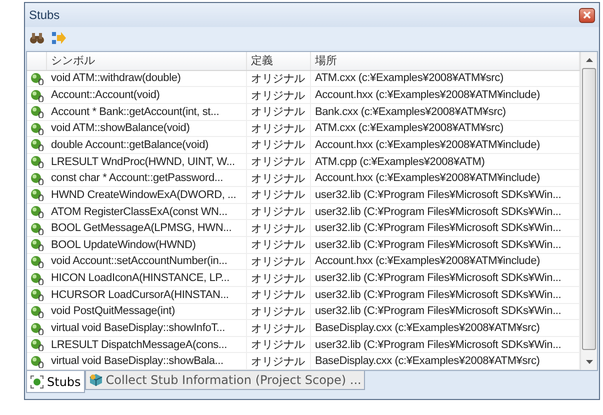 The width and height of the screenshot is (603, 415). What do you see at coordinates (147, 245) in the screenshot?
I see `table-cell: BOOL UpdateWindow(HWND)` at bounding box center [147, 245].